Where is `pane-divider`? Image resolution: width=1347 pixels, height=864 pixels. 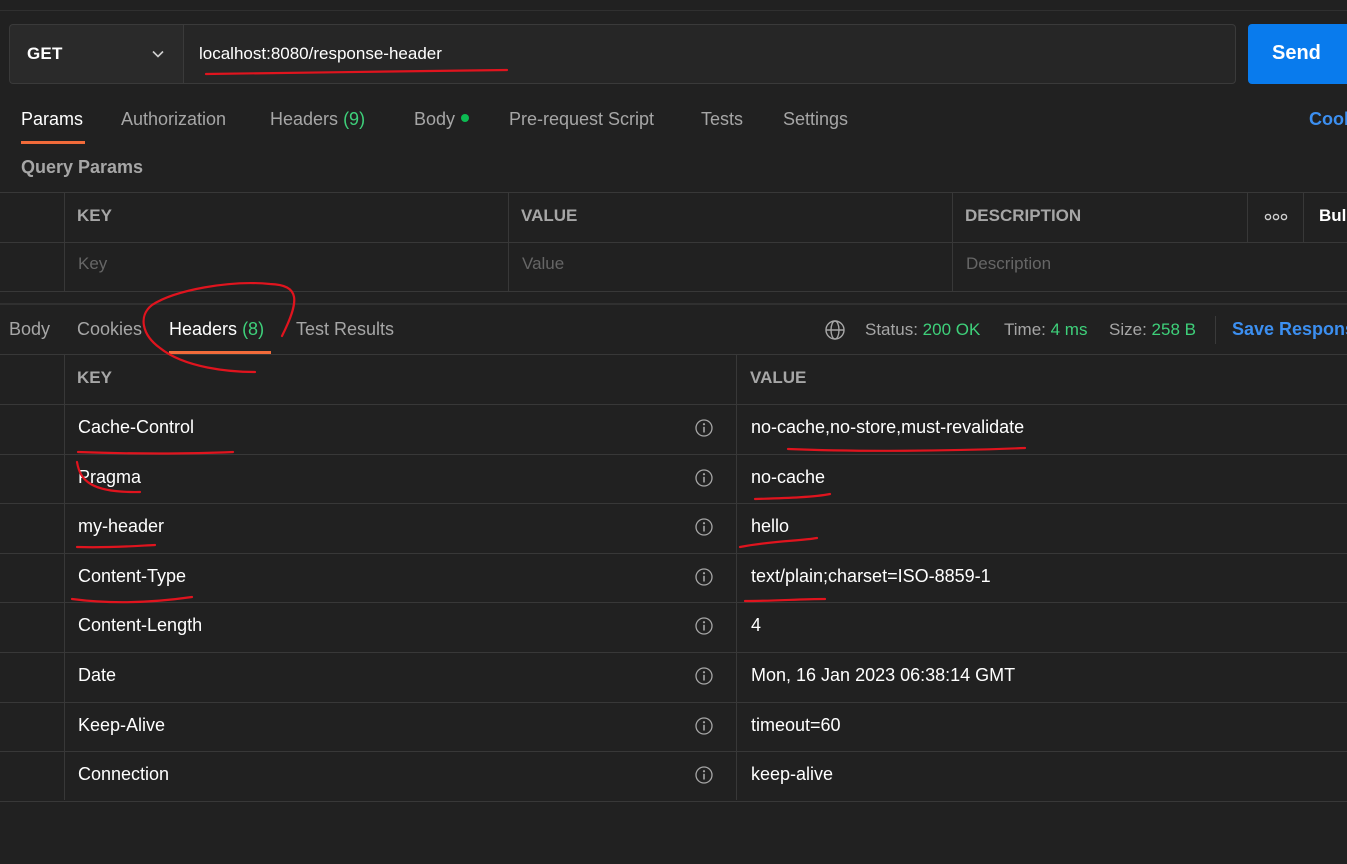
pane-divider is located at coordinates (673, 304).